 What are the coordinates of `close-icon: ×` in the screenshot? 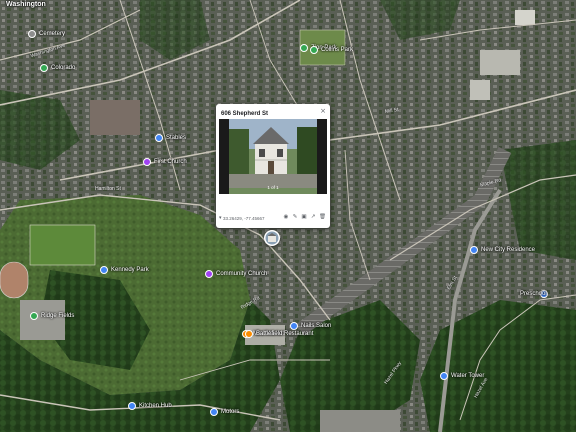 It's located at (323, 111).